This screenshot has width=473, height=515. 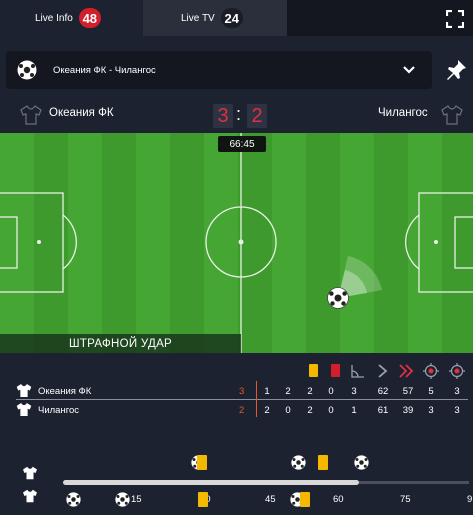 I want to click on away-stat-dangerous-attacks: 39, so click(x=408, y=410).